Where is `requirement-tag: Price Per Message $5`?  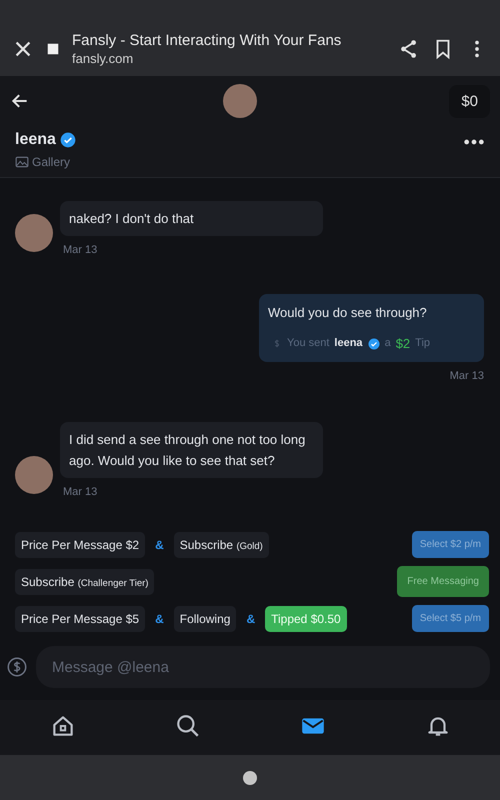
requirement-tag: Price Per Message $5 is located at coordinates (80, 619).